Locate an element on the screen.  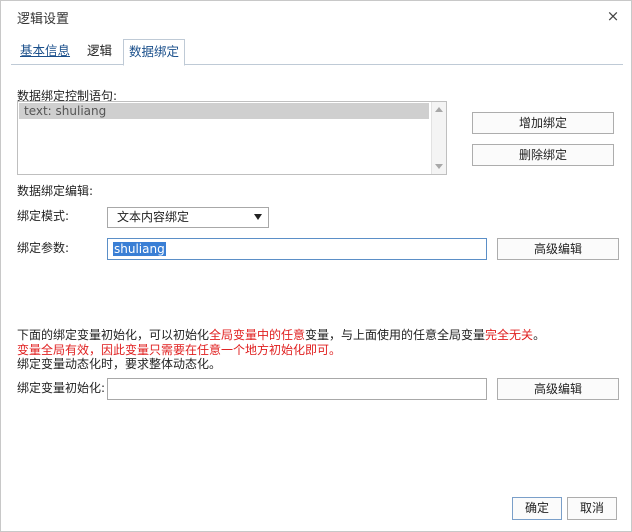
binding-statements-list: text: shuliang is located at coordinates (232, 138).